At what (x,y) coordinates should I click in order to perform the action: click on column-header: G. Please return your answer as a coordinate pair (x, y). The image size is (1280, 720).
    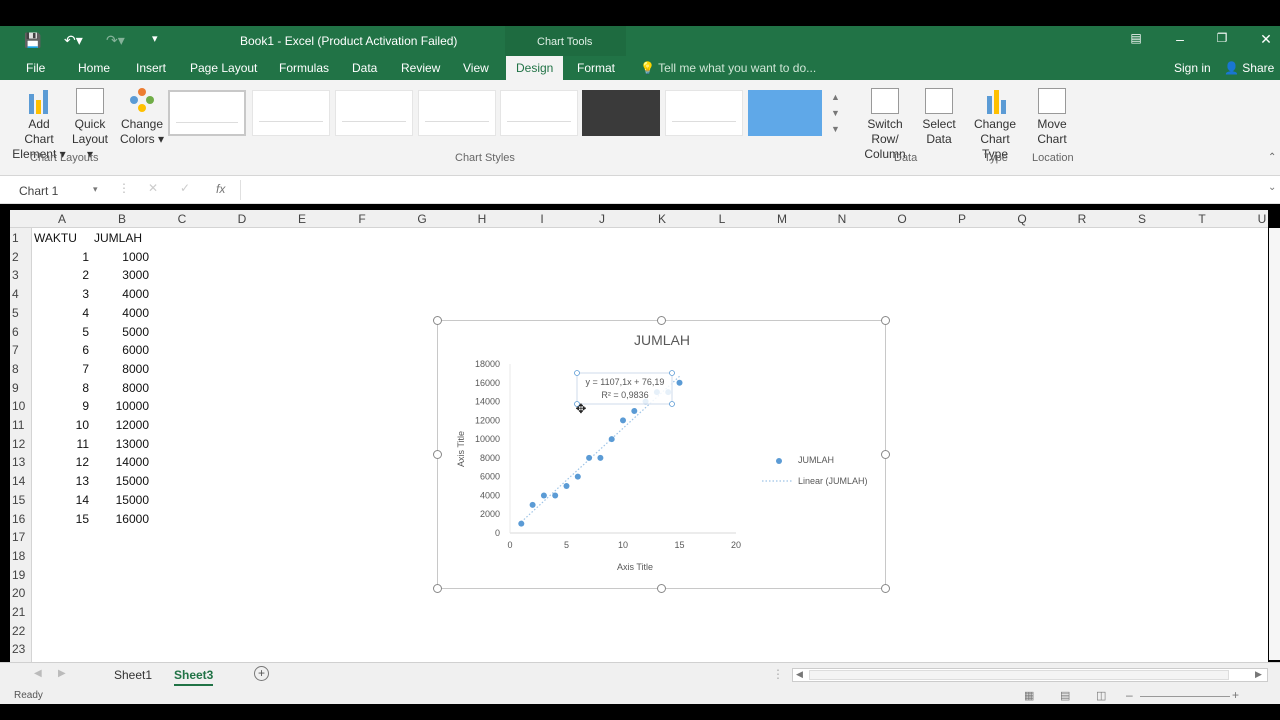
    Looking at the image, I should click on (422, 219).